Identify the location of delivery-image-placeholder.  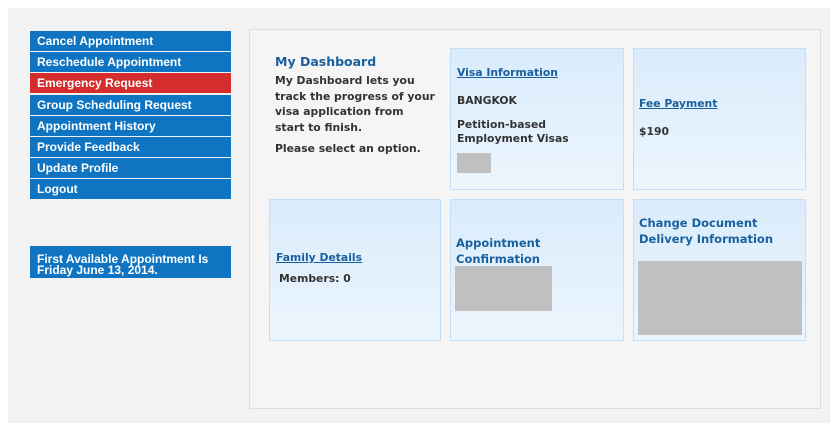
(720, 298).